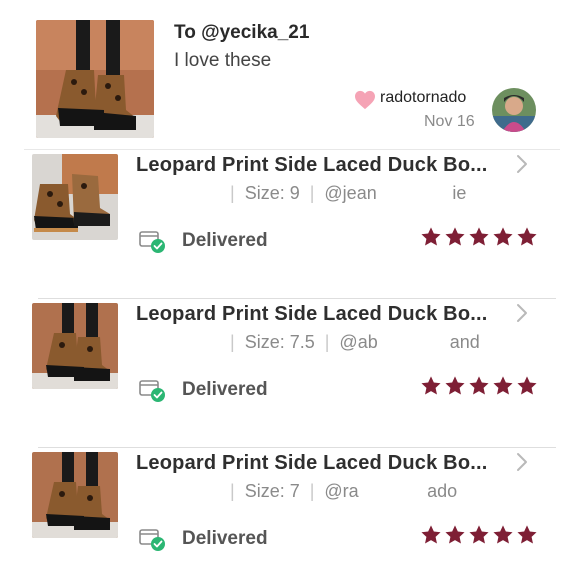  Describe the element at coordinates (449, 121) in the screenshot. I see `comment-date: Nov 16` at that location.